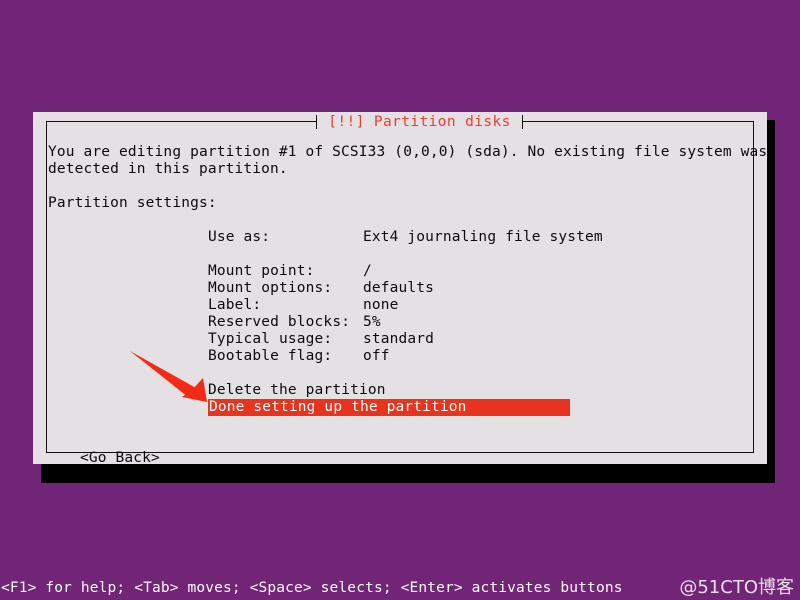  Describe the element at coordinates (270, 356) in the screenshot. I see `setting-label-bootable-flag: Bootable flag:` at that location.